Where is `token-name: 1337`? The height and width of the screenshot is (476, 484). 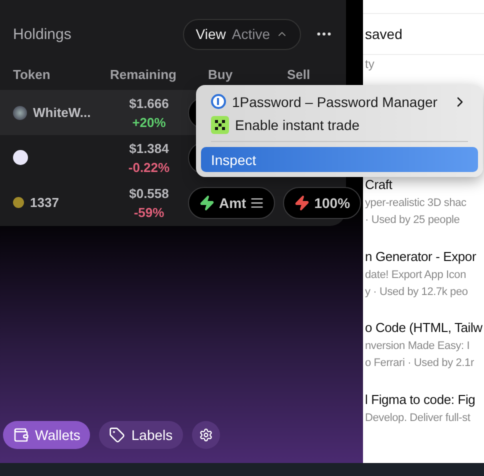
token-name: 1337 is located at coordinates (44, 202).